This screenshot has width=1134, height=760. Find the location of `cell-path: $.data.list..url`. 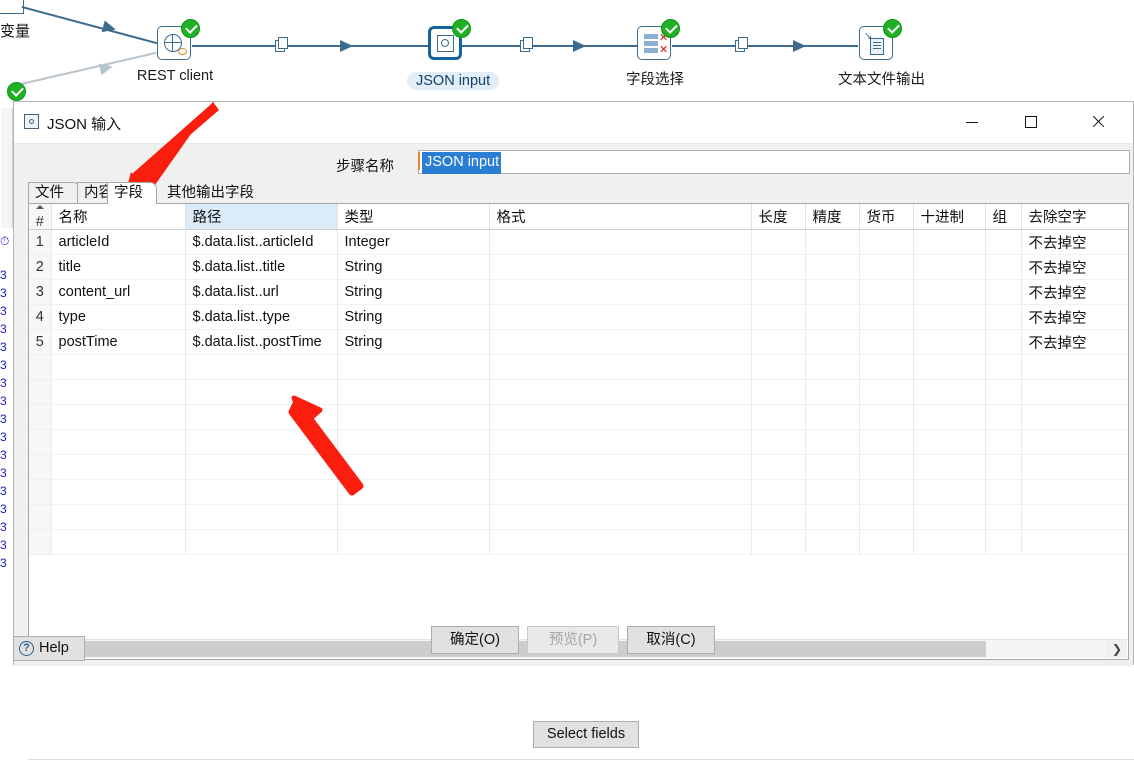

cell-path: $.data.list..url is located at coordinates (261, 292).